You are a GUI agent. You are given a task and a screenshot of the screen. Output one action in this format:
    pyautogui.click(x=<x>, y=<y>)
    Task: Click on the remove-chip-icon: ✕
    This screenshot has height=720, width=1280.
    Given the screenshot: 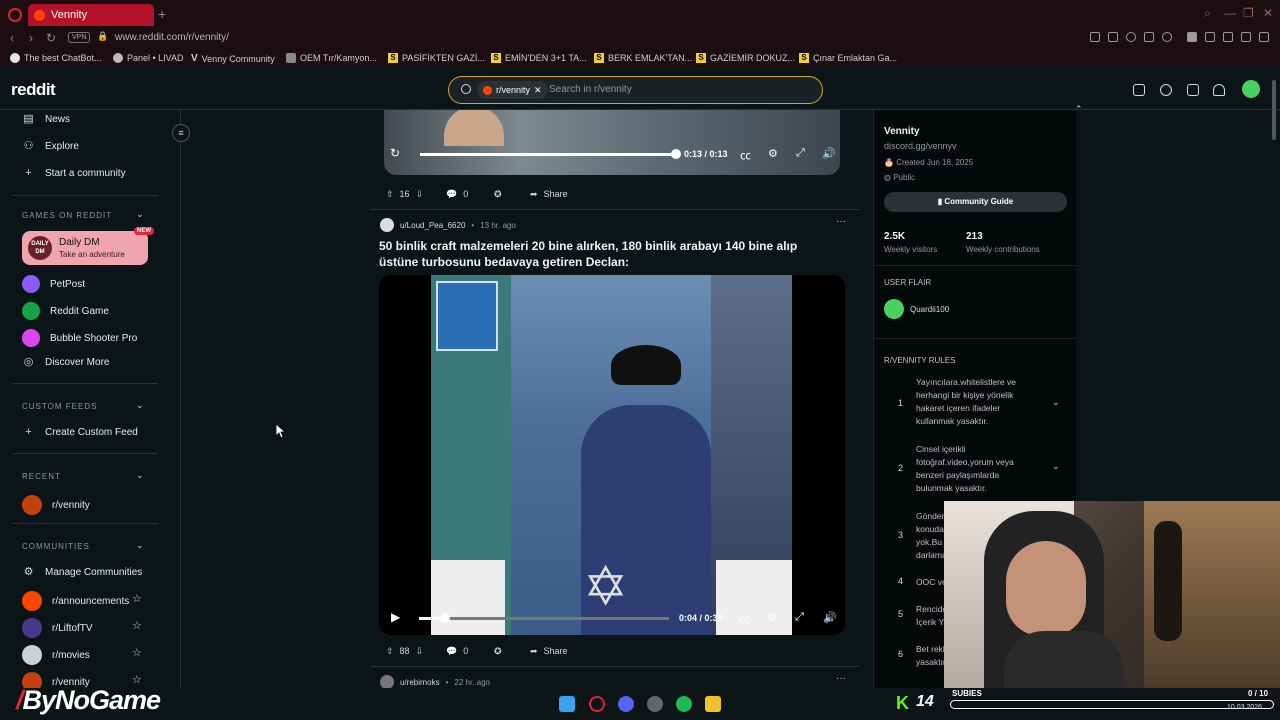 What is the action you would take?
    pyautogui.click(x=538, y=90)
    